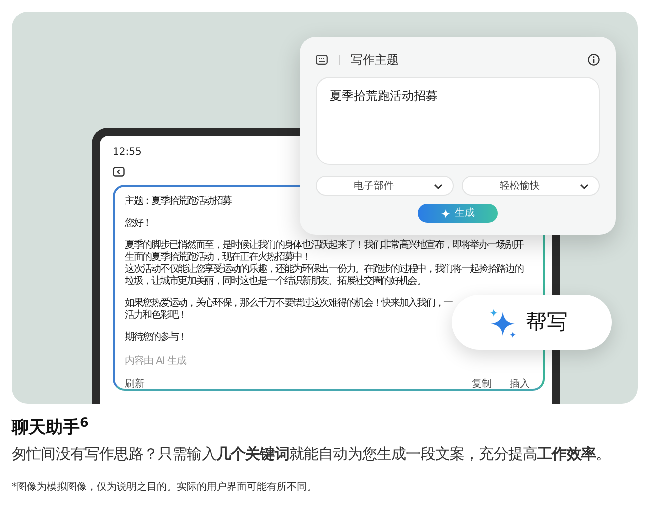  I want to click on email-text-line: 垃圾，让城市更加美丽，同时这也是一个结识新朋友、拓展社交圈的好机会。, so click(275, 282).